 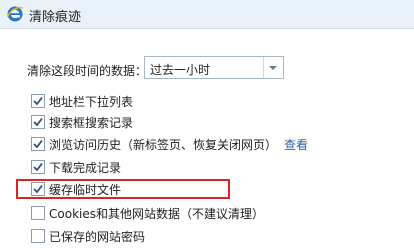 I want to click on browsing-history-checkbox, so click(x=38, y=144).